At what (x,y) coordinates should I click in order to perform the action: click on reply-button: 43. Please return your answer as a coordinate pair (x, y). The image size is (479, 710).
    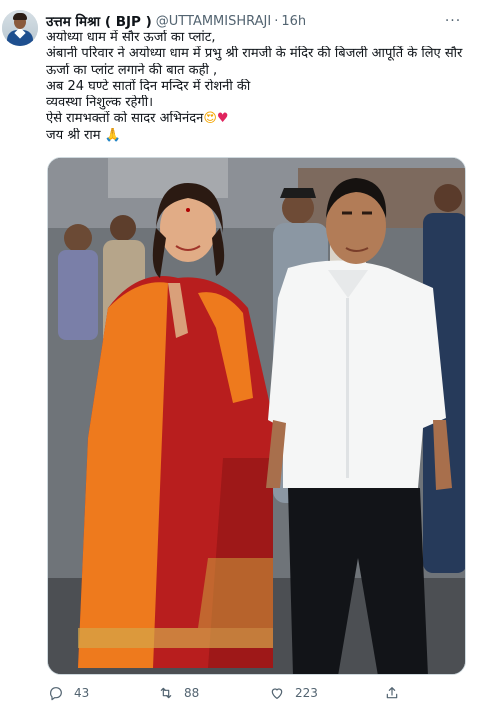
    Looking at the image, I should click on (68, 693).